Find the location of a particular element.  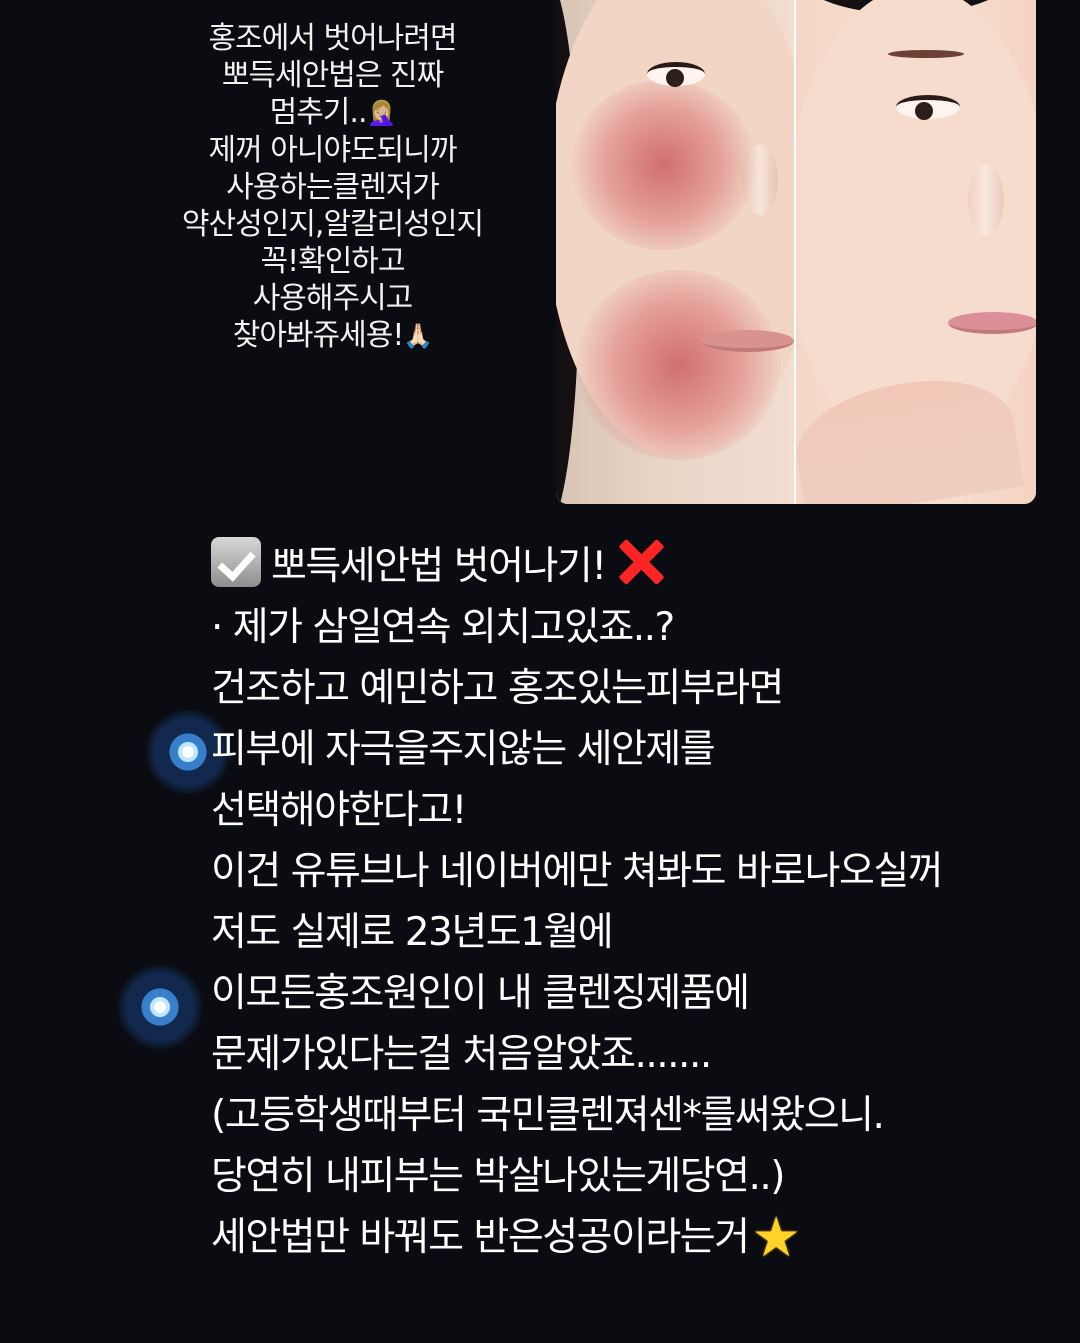

before-mouth-icon is located at coordinates (748, 341).